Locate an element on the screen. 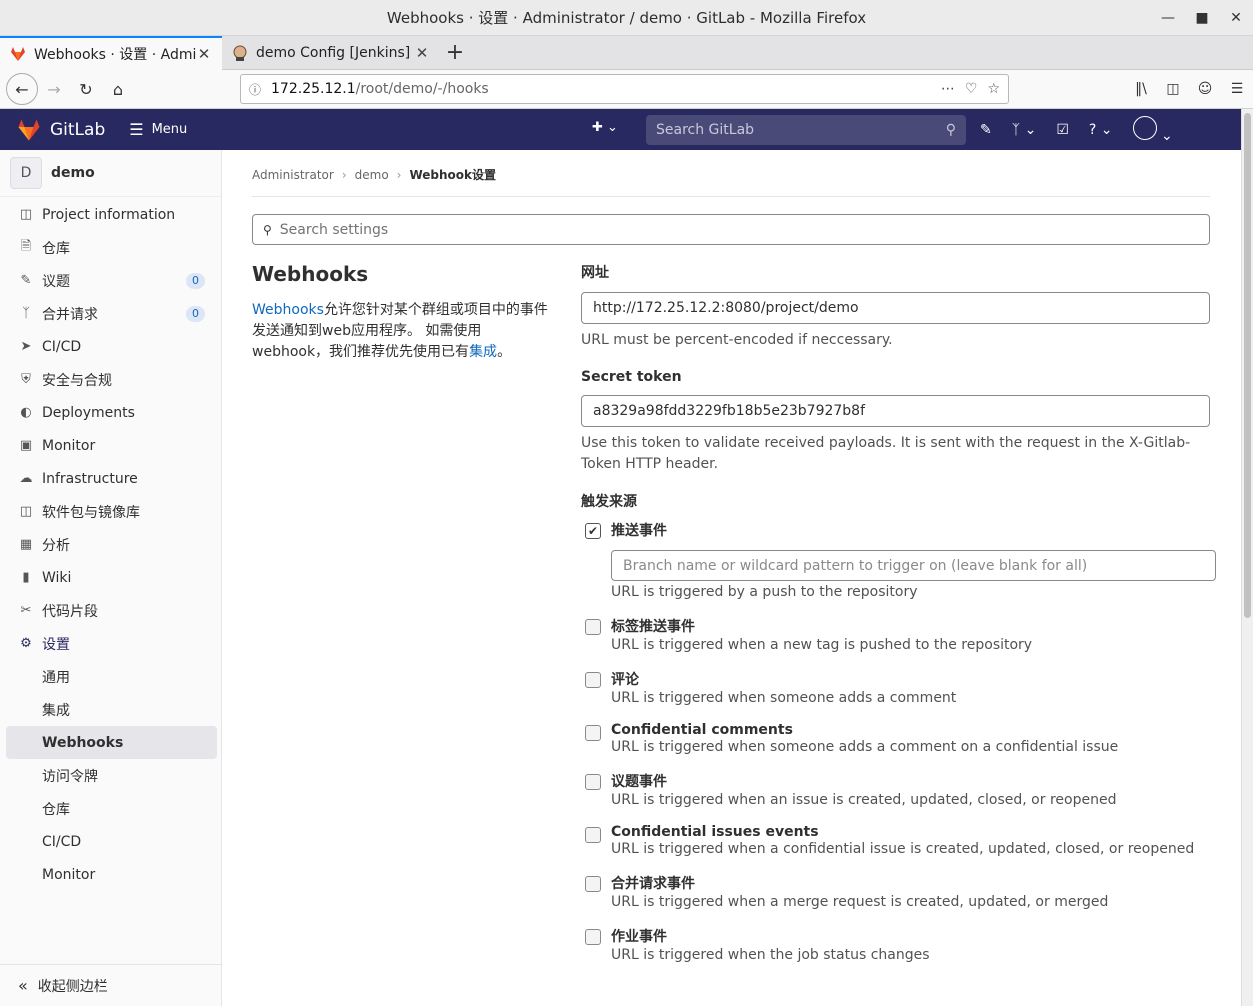 The image size is (1253, 1006). sidebar-item-issues: ✎ 议题 0 is located at coordinates (110, 280).